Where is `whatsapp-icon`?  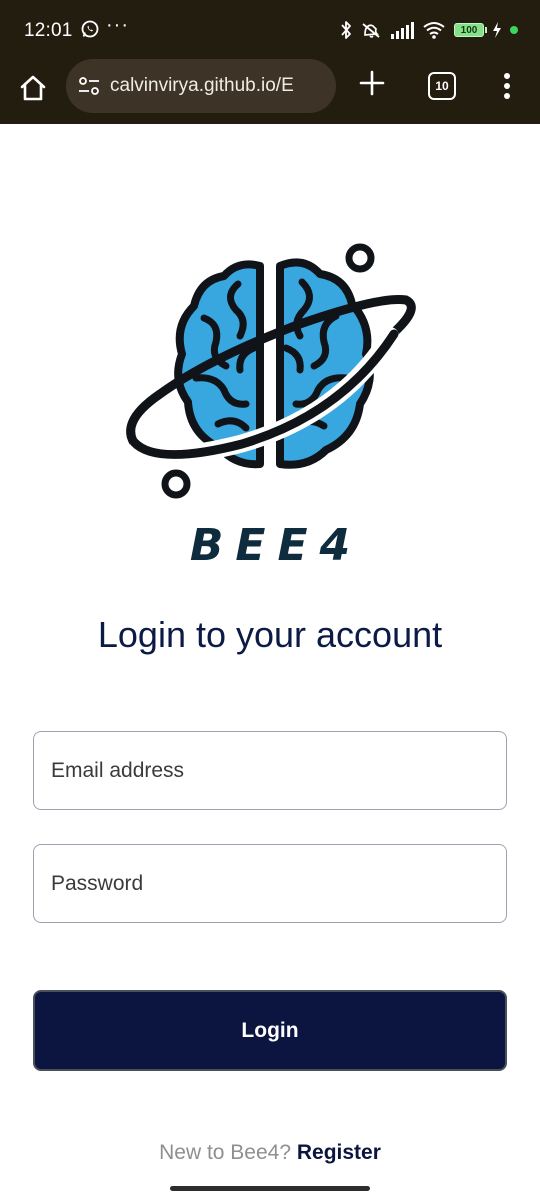 whatsapp-icon is located at coordinates (90, 29).